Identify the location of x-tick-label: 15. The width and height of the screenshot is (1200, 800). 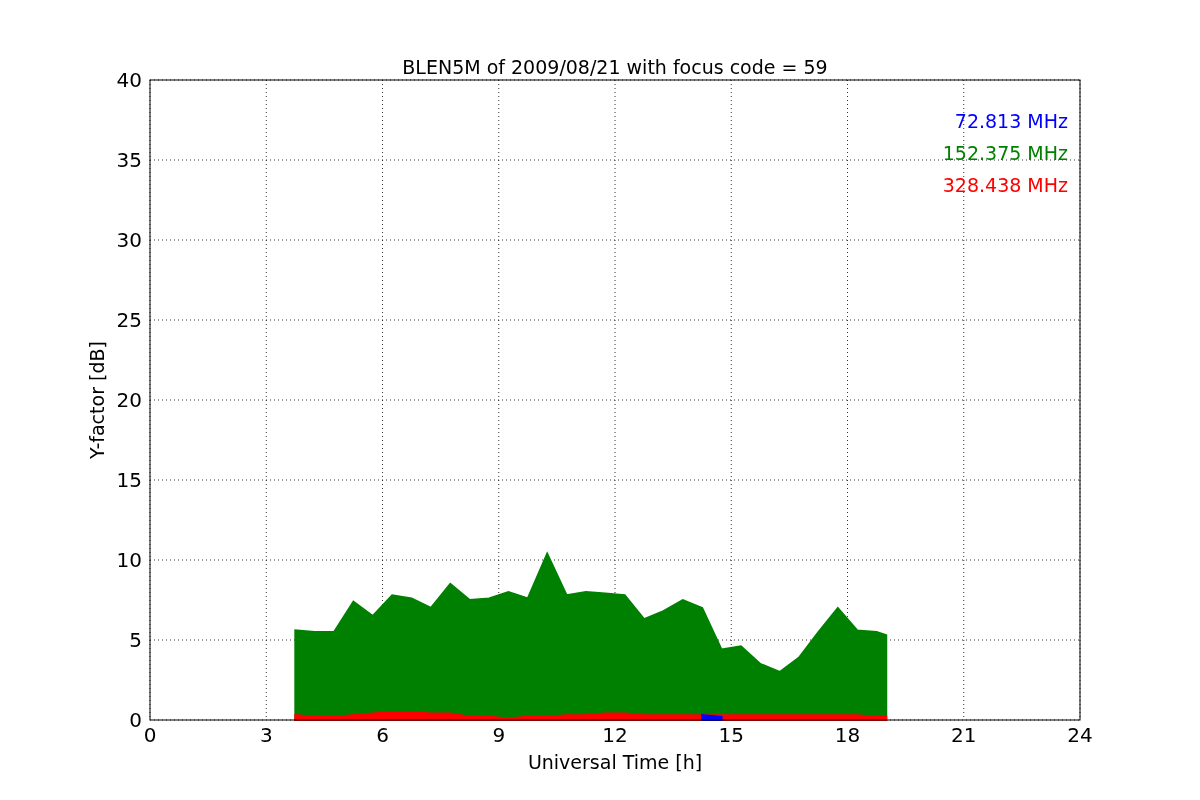
(731, 735).